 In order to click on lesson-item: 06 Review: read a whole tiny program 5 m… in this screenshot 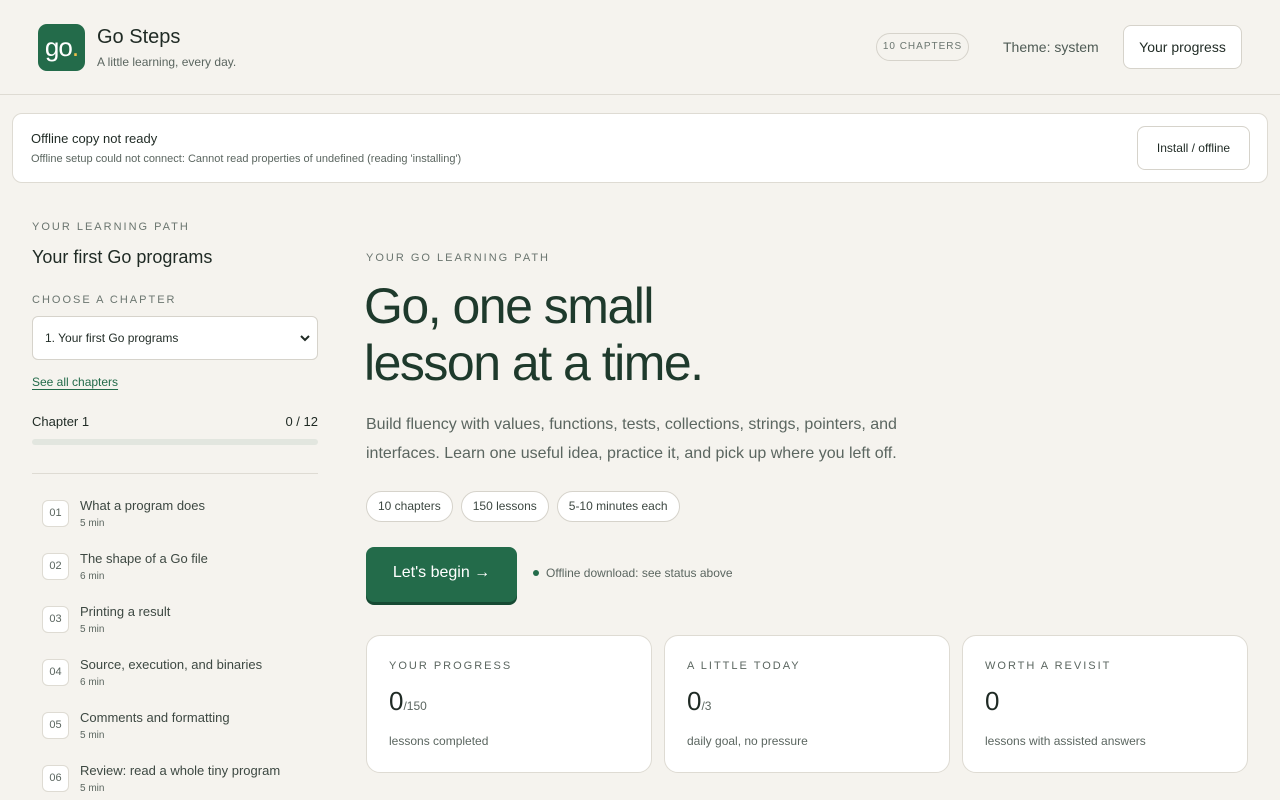, I will do `click(175, 779)`.